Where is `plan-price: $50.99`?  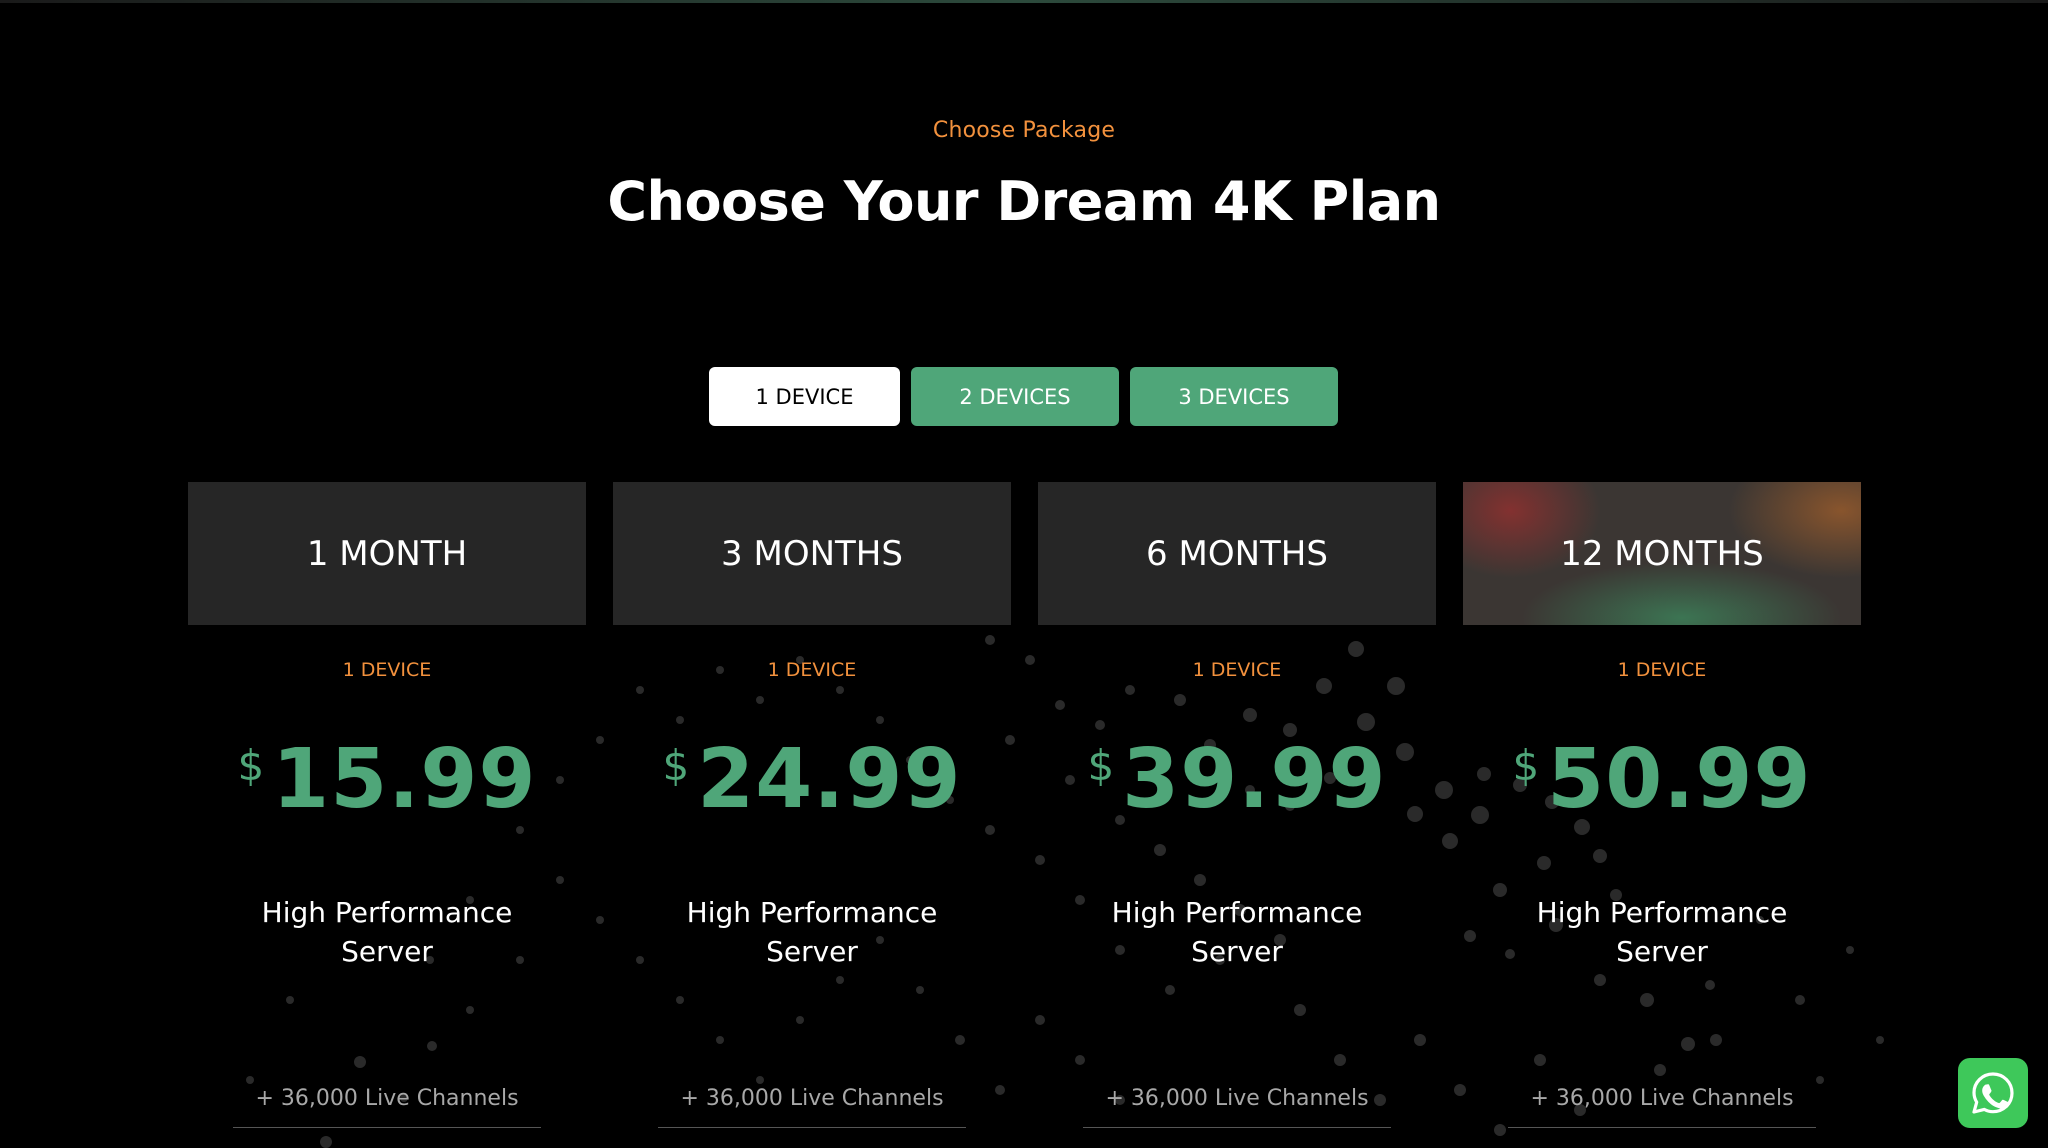 plan-price: $50.99 is located at coordinates (1662, 780).